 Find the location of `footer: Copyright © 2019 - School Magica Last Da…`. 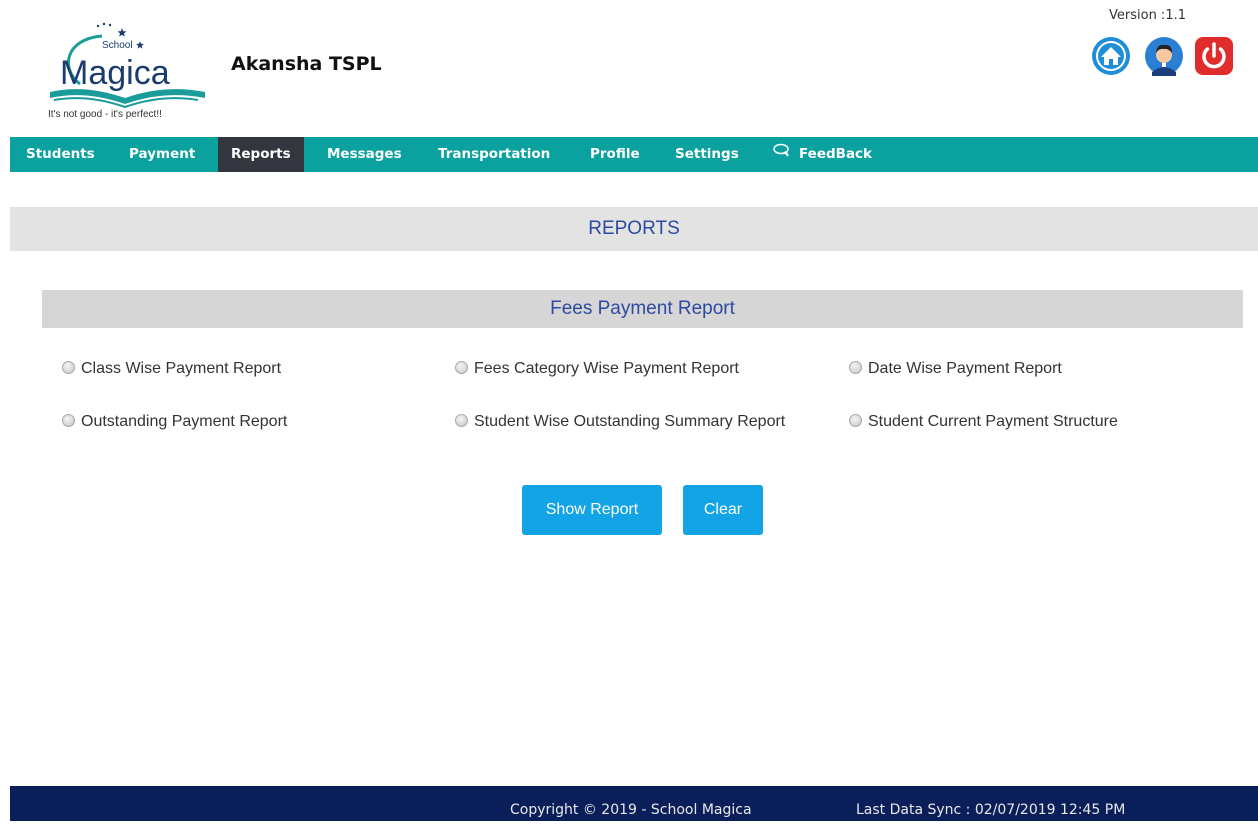

footer: Copyright © 2019 - School Magica Last Da… is located at coordinates (634, 803).